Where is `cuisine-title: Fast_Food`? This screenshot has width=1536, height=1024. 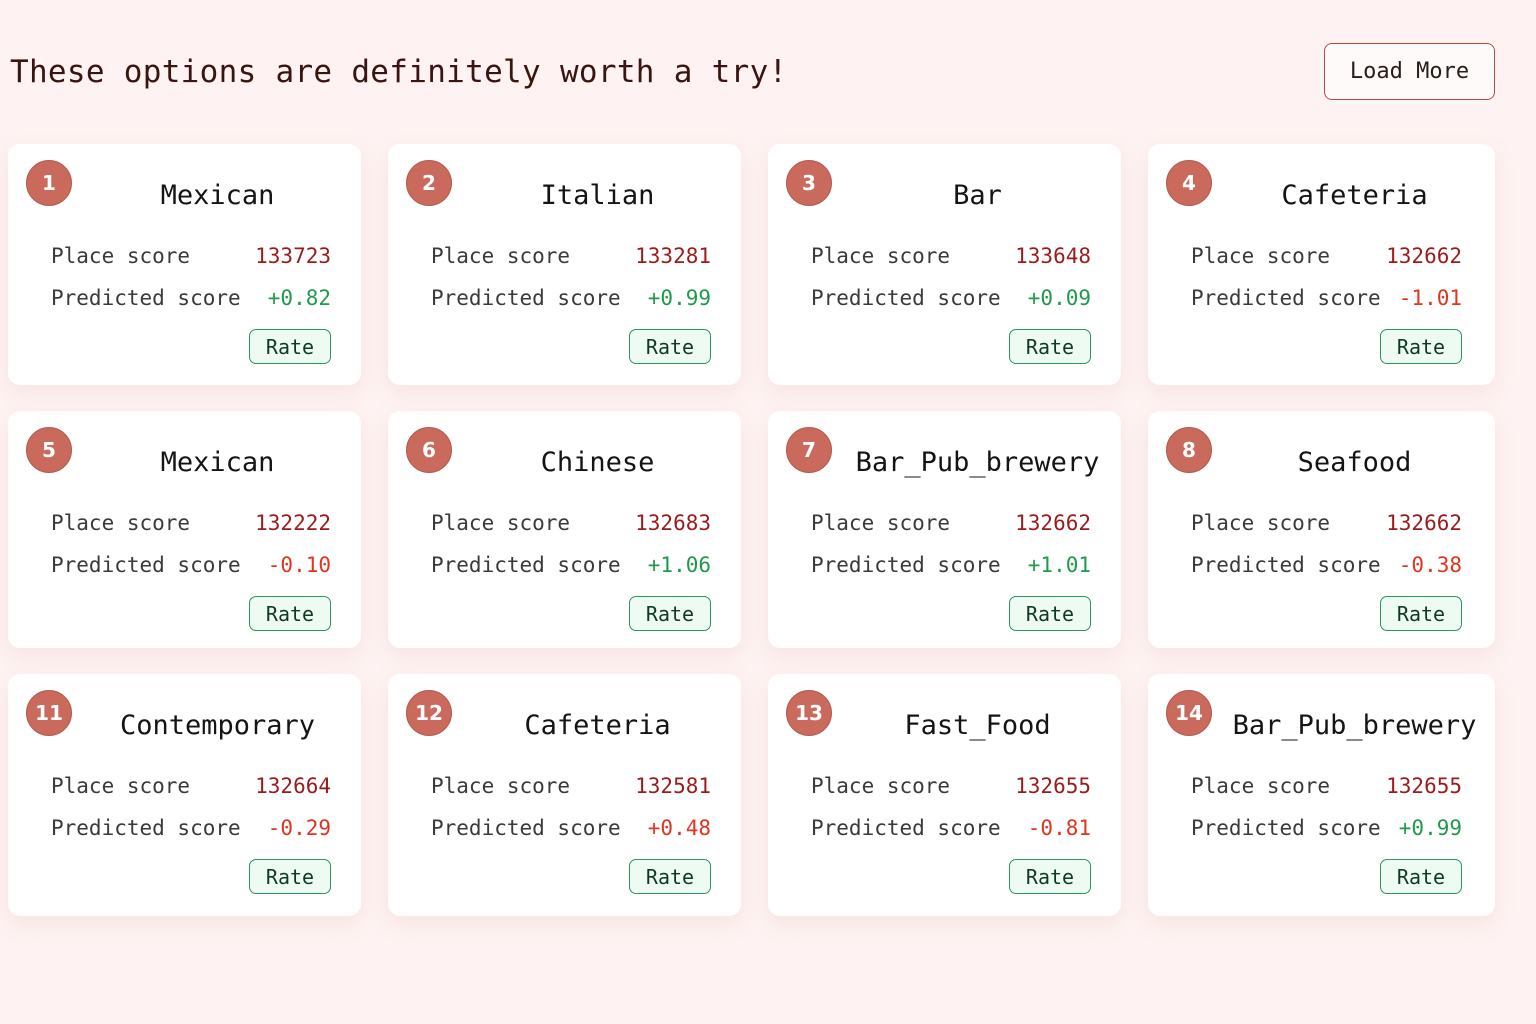 cuisine-title: Fast_Food is located at coordinates (977, 725).